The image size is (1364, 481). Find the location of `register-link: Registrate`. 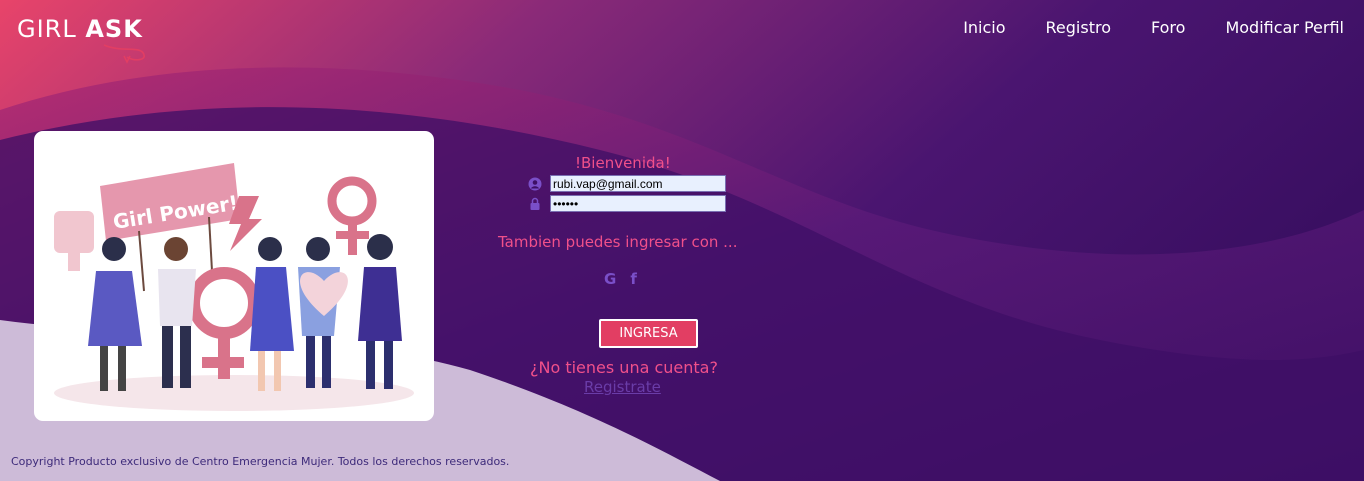

register-link: Registrate is located at coordinates (622, 387).